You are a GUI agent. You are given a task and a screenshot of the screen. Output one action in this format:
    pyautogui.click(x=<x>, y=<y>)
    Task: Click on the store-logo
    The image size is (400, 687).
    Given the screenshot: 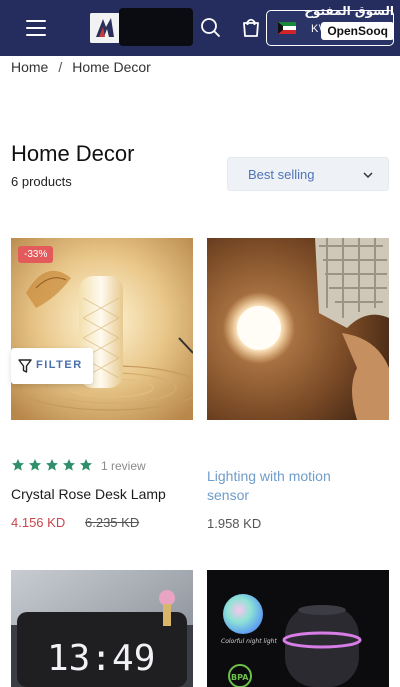 What is the action you would take?
    pyautogui.click(x=105, y=28)
    